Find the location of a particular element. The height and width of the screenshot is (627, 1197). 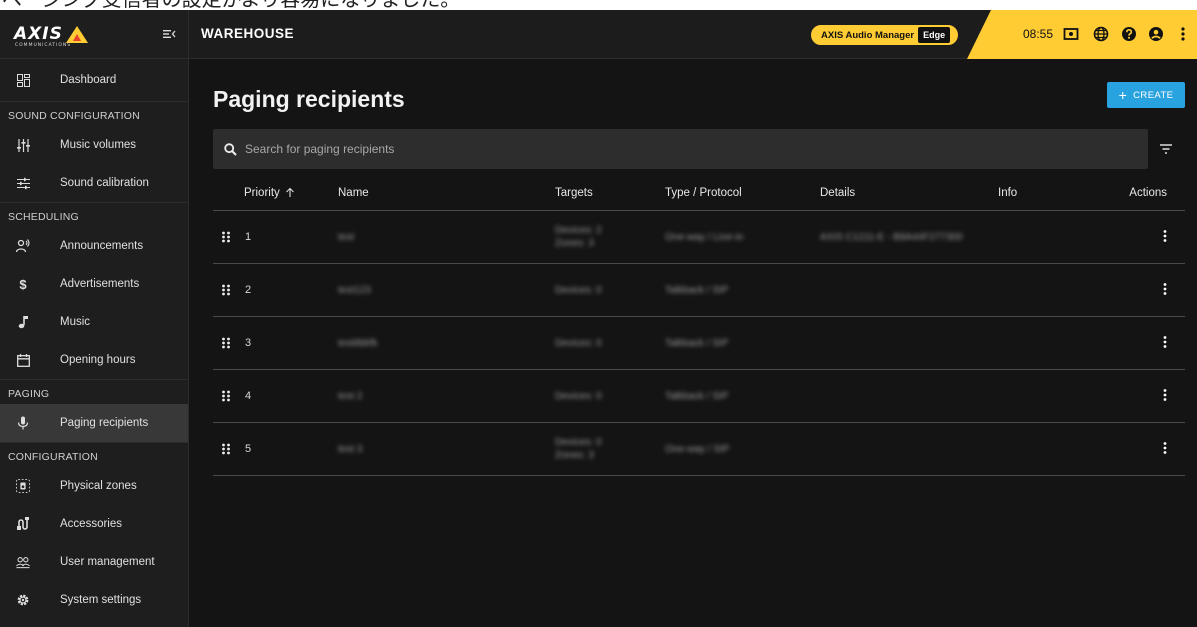

search-icon is located at coordinates (230, 149).